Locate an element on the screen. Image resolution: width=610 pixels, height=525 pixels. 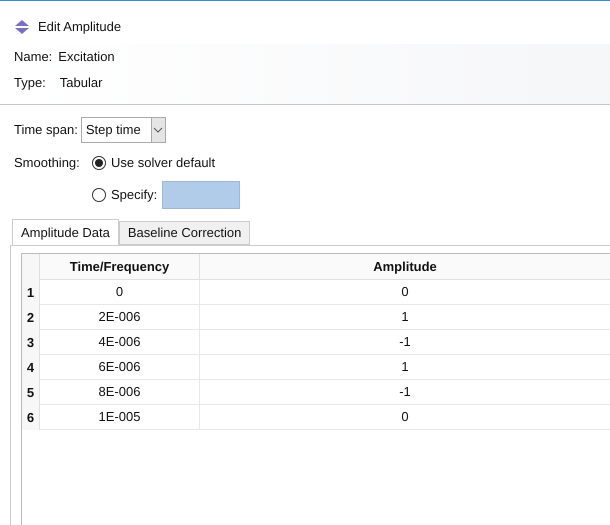
row-number: 3 is located at coordinates (31, 342).